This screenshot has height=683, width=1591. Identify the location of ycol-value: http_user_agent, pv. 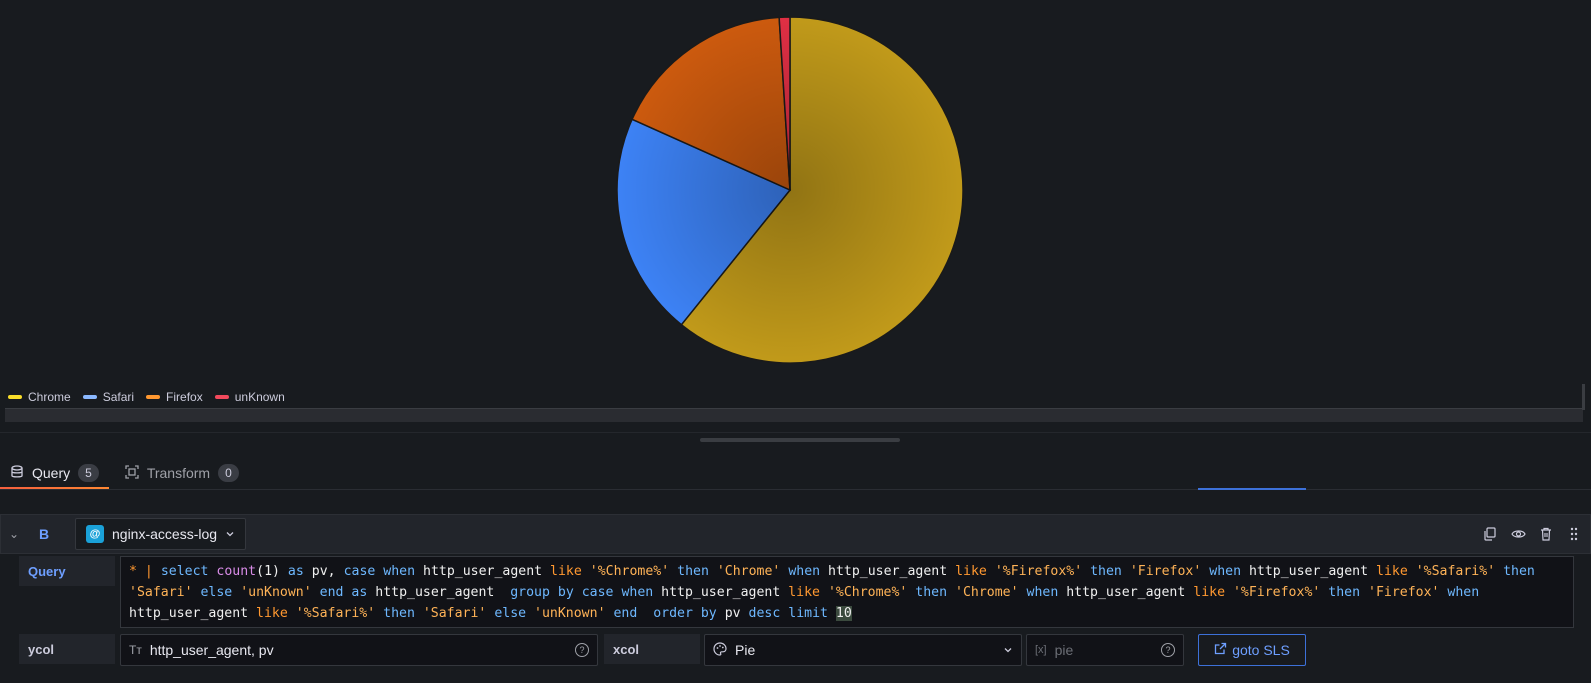
(211, 650).